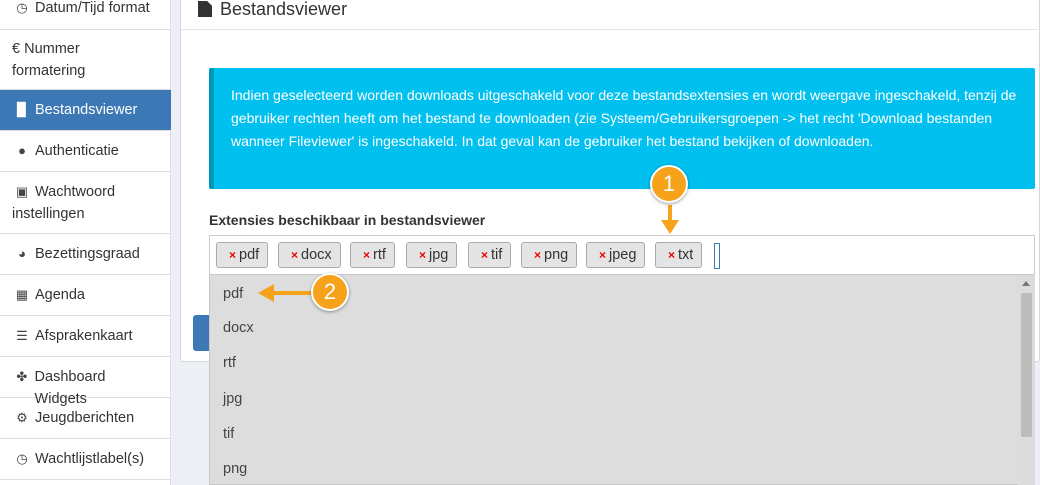  Describe the element at coordinates (490, 255) in the screenshot. I see `tag-tif: × tif` at that location.